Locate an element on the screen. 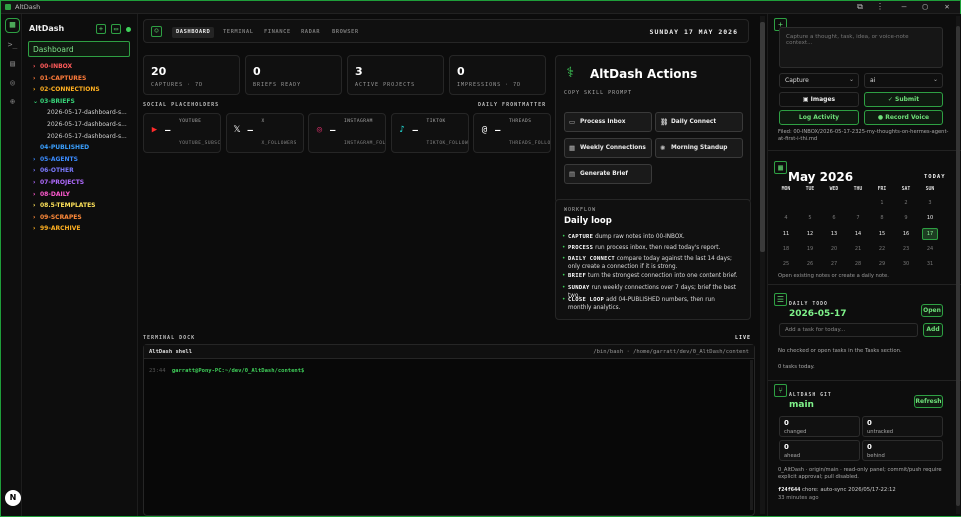 This screenshot has width=961, height=517. calendar-day: 5 is located at coordinates (810, 218).